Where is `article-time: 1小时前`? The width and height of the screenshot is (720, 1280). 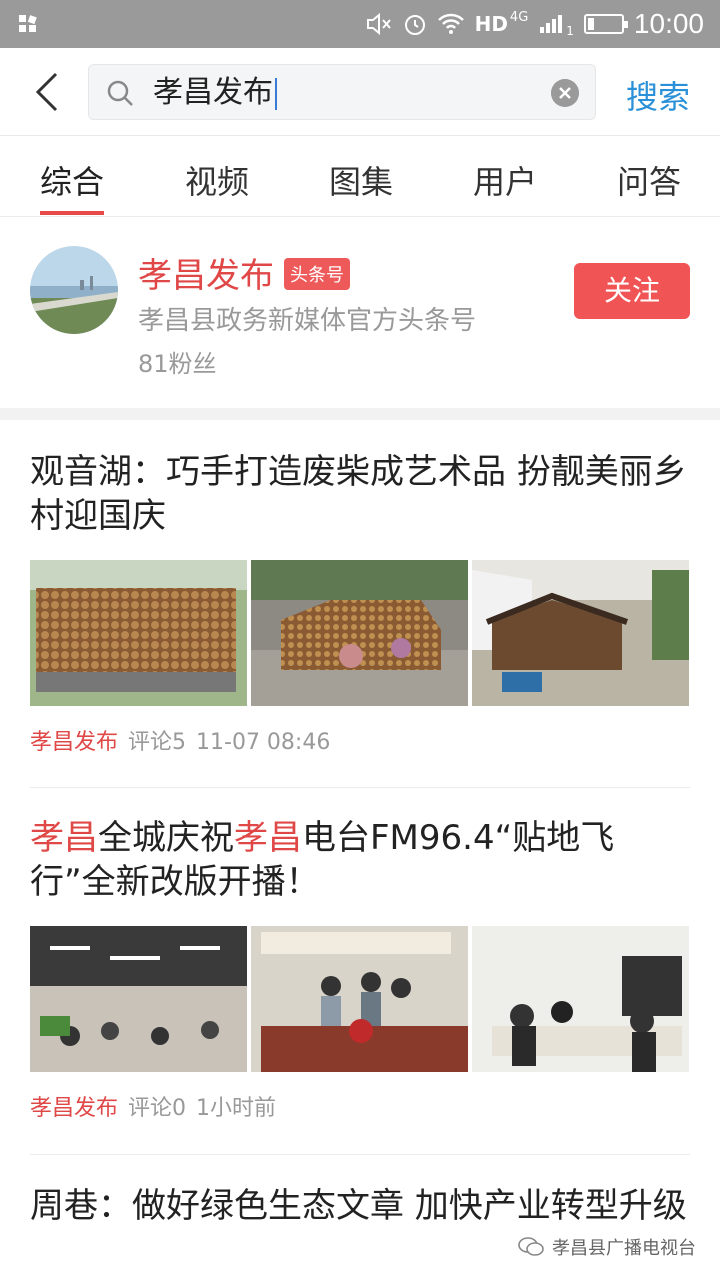 article-time: 1小时前 is located at coordinates (236, 1108).